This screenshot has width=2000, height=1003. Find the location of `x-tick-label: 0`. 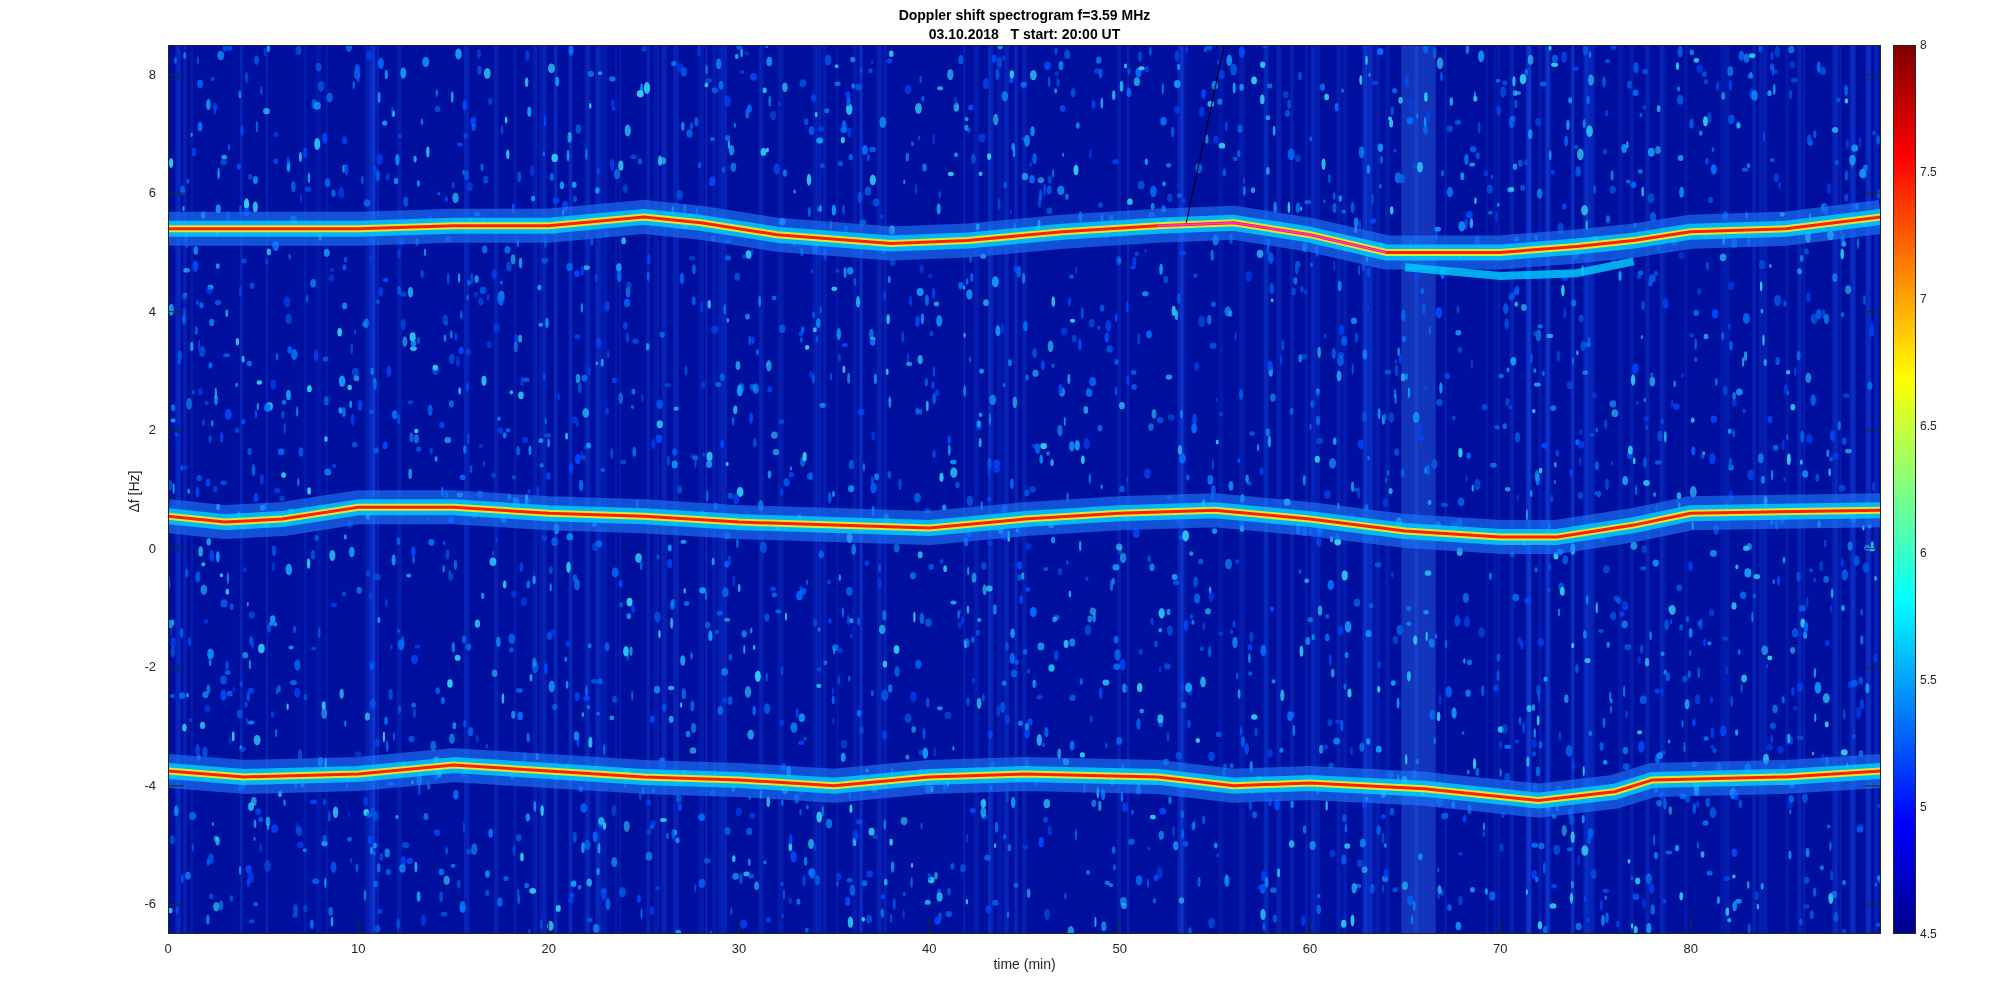

x-tick-label: 0 is located at coordinates (168, 949).